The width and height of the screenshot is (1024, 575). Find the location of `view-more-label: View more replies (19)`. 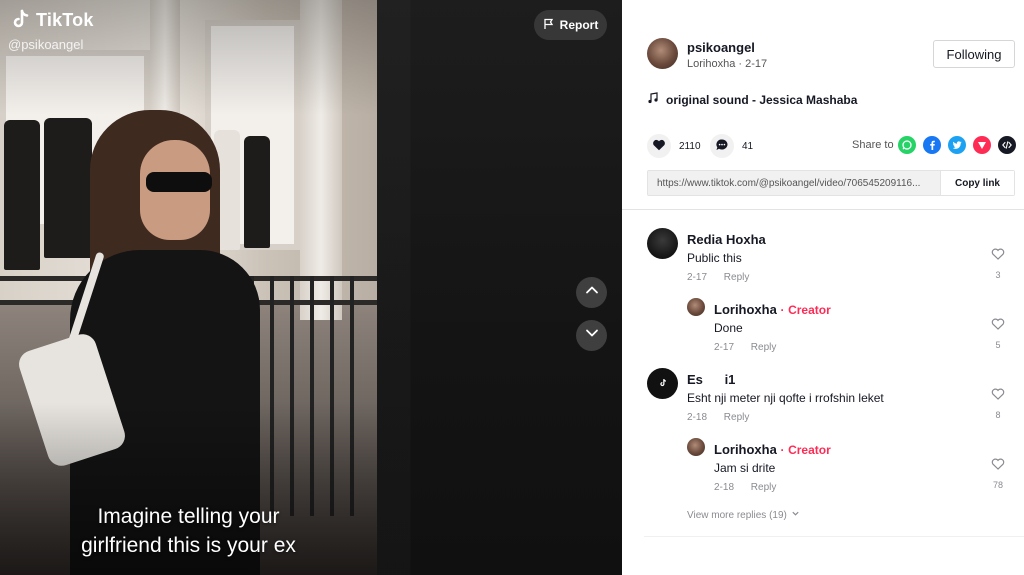

view-more-label: View more replies (19) is located at coordinates (737, 515).